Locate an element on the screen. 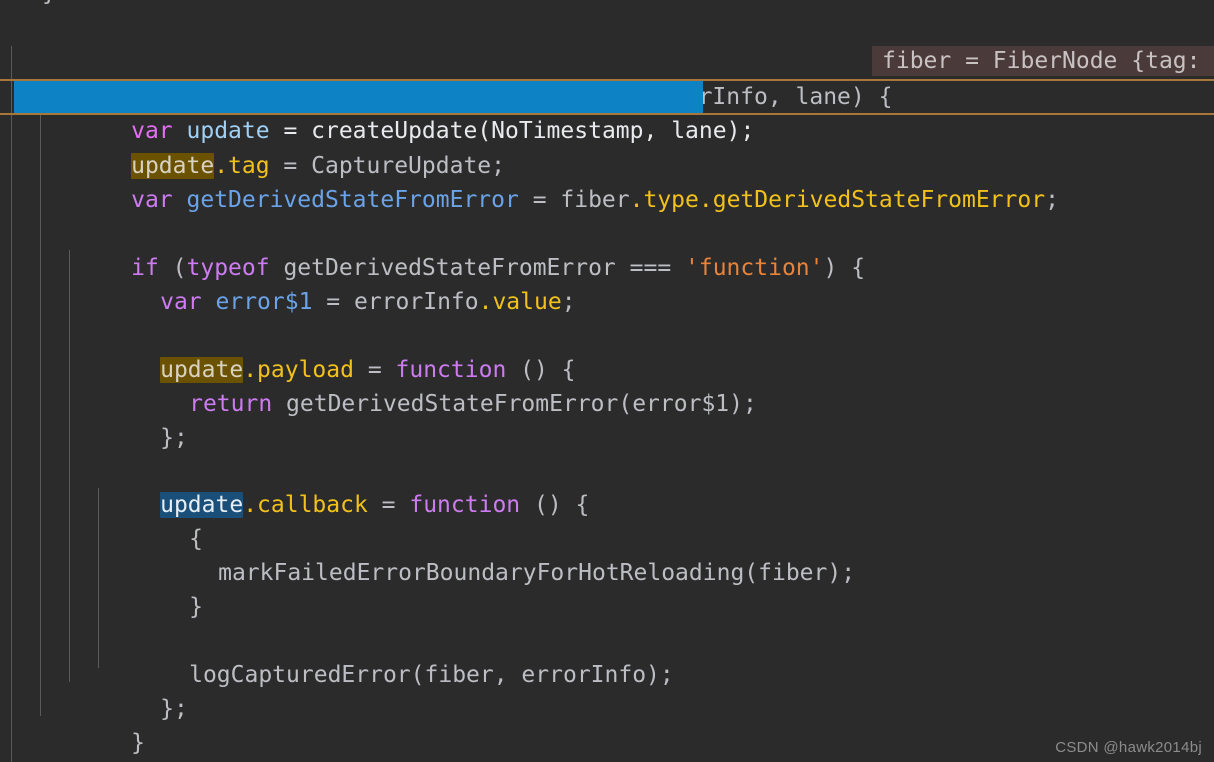 The width and height of the screenshot is (1214, 762). code-line: update.callback = function () { is located at coordinates (333, 486).